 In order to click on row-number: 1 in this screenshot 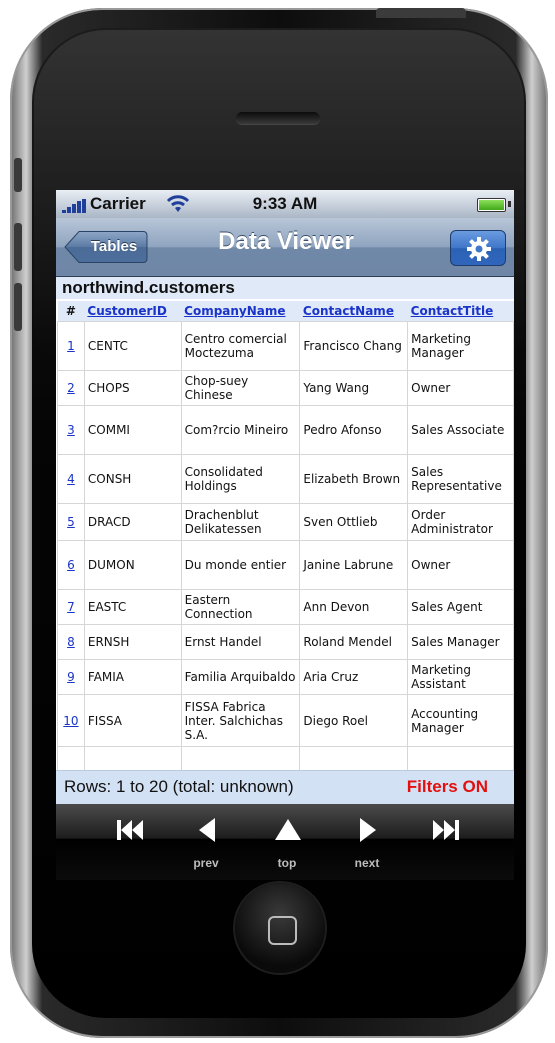, I will do `click(71, 346)`.